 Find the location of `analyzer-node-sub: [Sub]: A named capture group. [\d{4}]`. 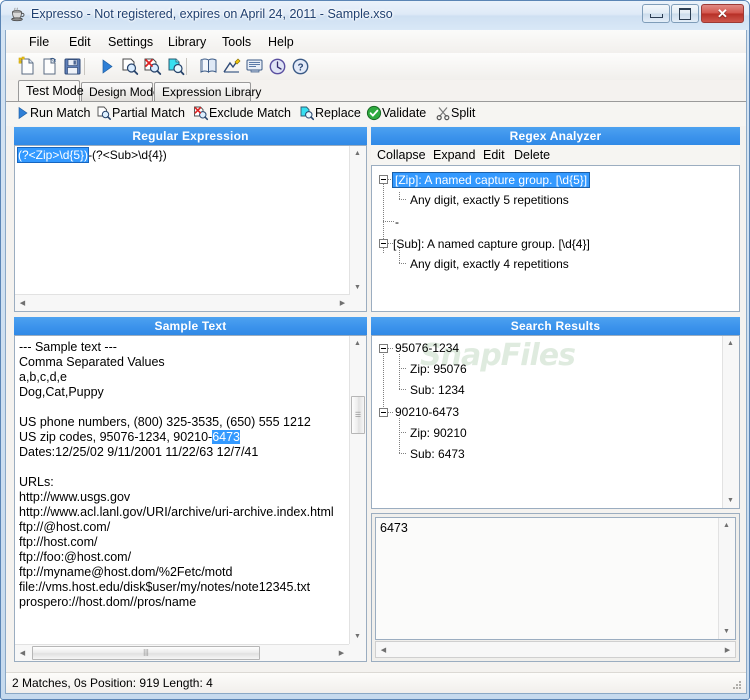

analyzer-node-sub: [Sub]: A named capture group. [\d{4}] is located at coordinates (491, 244).